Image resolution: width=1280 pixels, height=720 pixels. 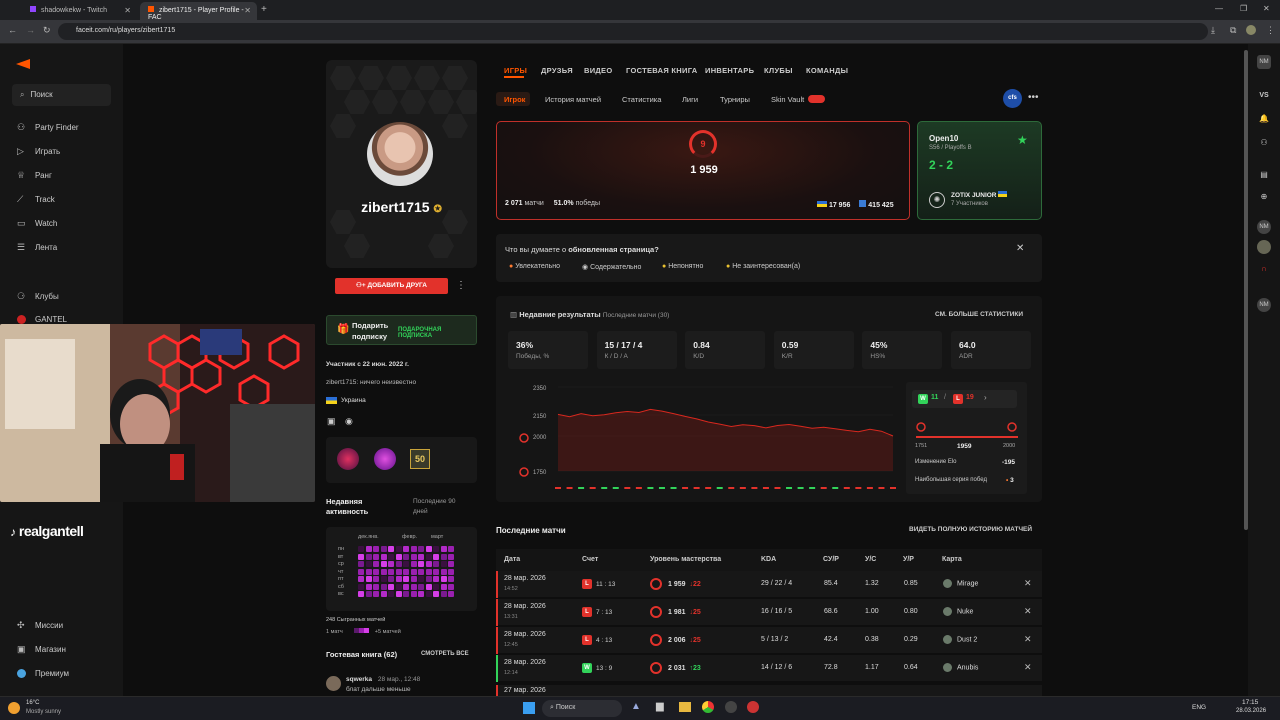 I want to click on full-history-link: ВИДЕТЬ ПОЛНУЮ ИСТОРИЮ МАТЧЕЙ, so click(x=970, y=529).